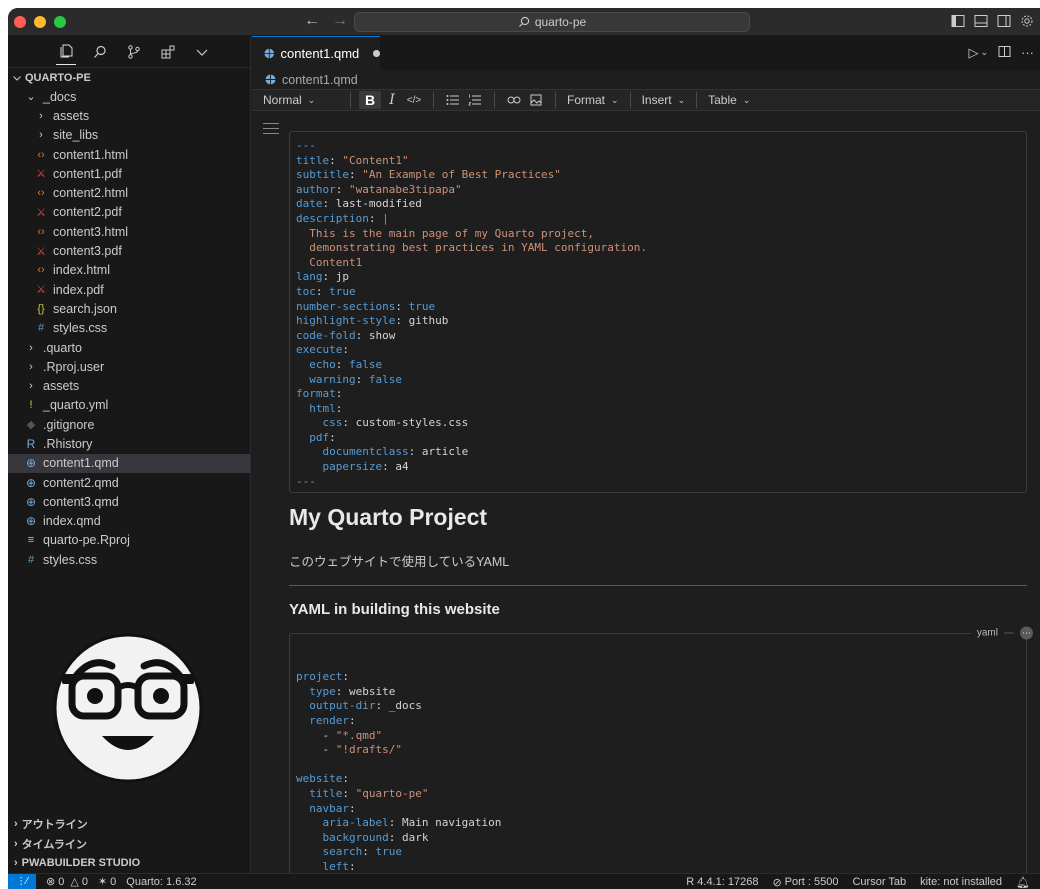 The width and height of the screenshot is (1040, 889). What do you see at coordinates (376, 53) in the screenshot?
I see `unsaved-dot-icon` at bounding box center [376, 53].